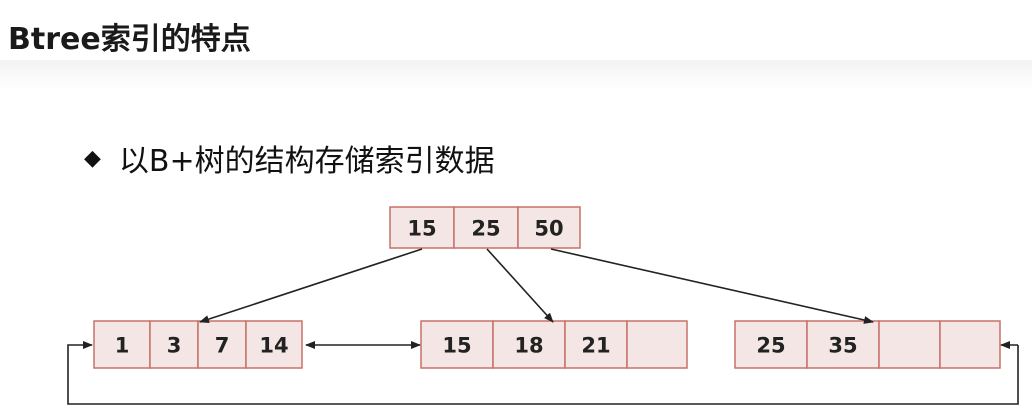 This screenshot has height=410, width=1032. I want to click on root-node-key: 15, so click(421, 229).